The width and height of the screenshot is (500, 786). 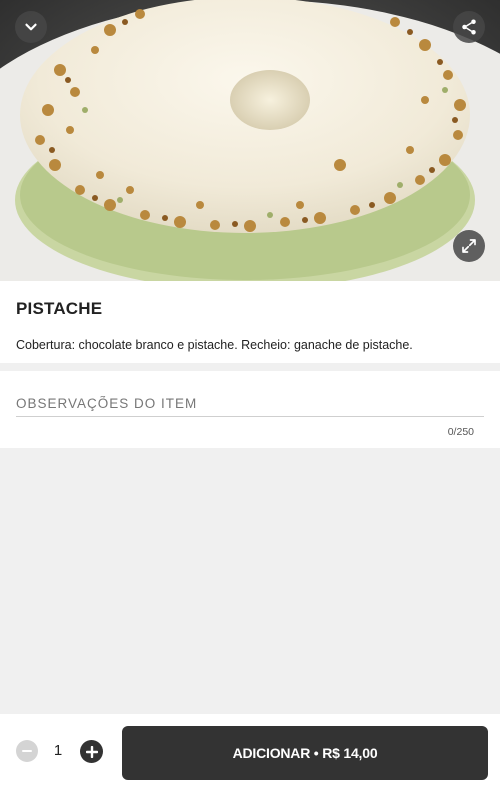 I want to click on increase-quantity-button, so click(x=91, y=751).